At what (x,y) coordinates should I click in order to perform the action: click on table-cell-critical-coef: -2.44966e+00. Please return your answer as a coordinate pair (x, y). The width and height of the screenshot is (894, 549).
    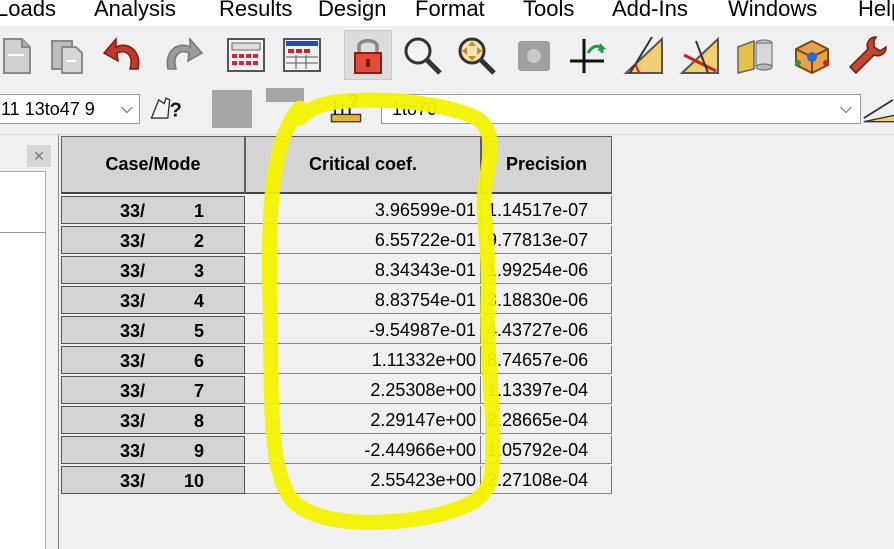
    Looking at the image, I should click on (363, 450).